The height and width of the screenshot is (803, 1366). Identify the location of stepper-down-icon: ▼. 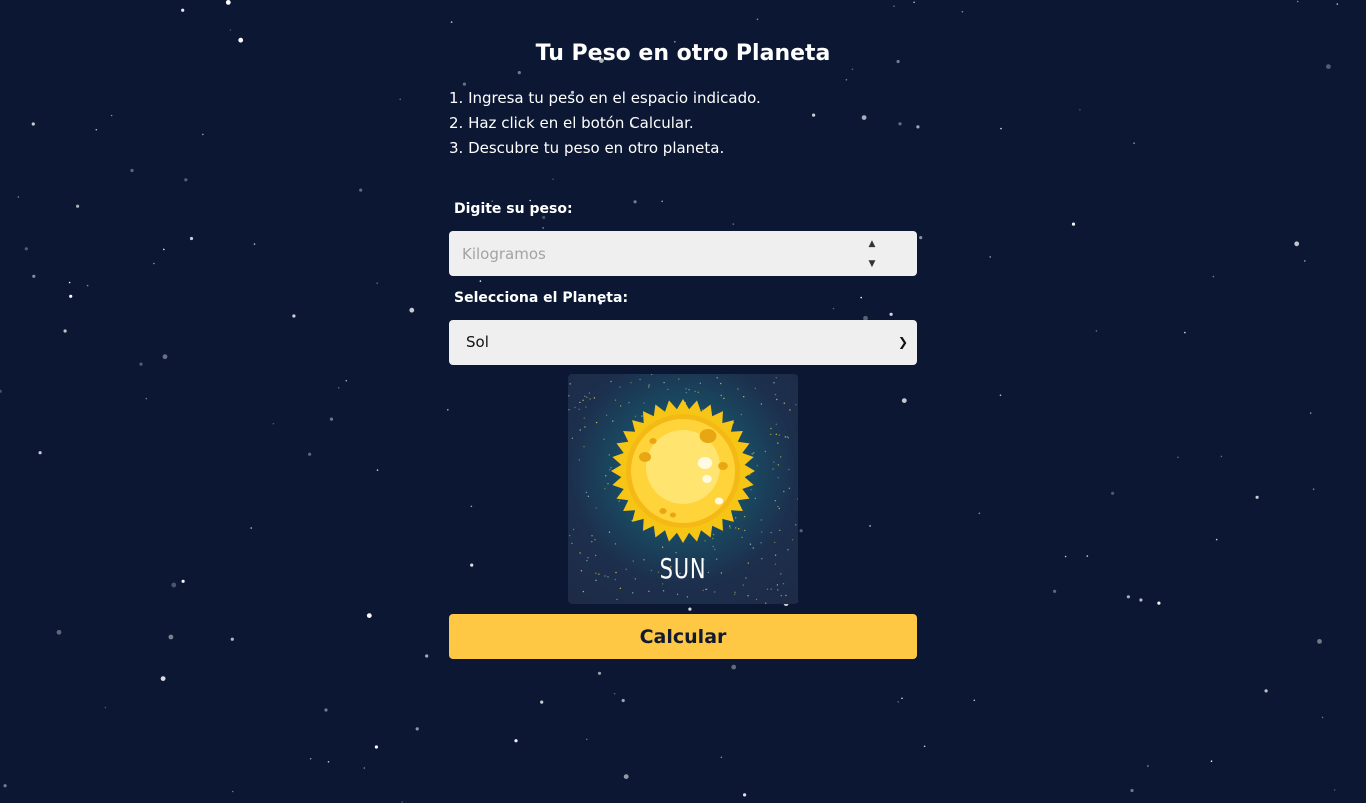
(872, 264).